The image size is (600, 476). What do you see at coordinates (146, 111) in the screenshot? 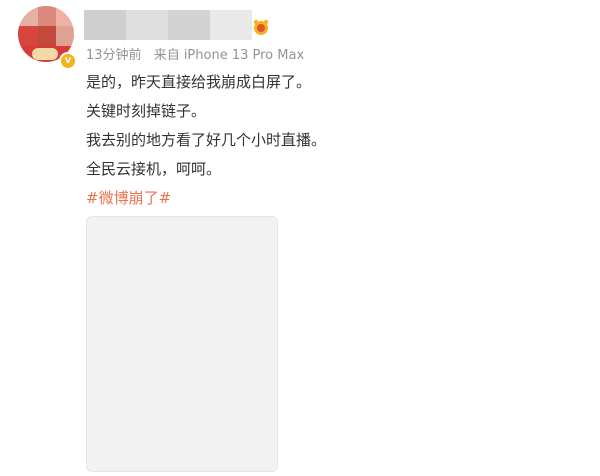
I see `post-line: 关键时刻掉链子。` at bounding box center [146, 111].